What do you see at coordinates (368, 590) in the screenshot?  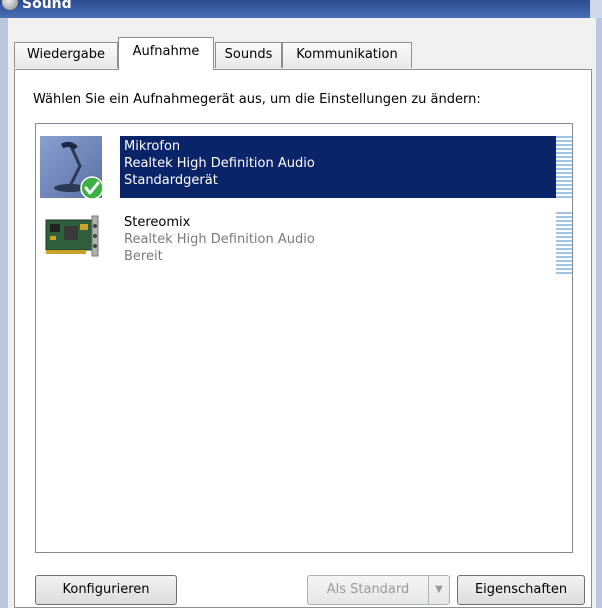 I see `set-default-button: Als Standard` at bounding box center [368, 590].